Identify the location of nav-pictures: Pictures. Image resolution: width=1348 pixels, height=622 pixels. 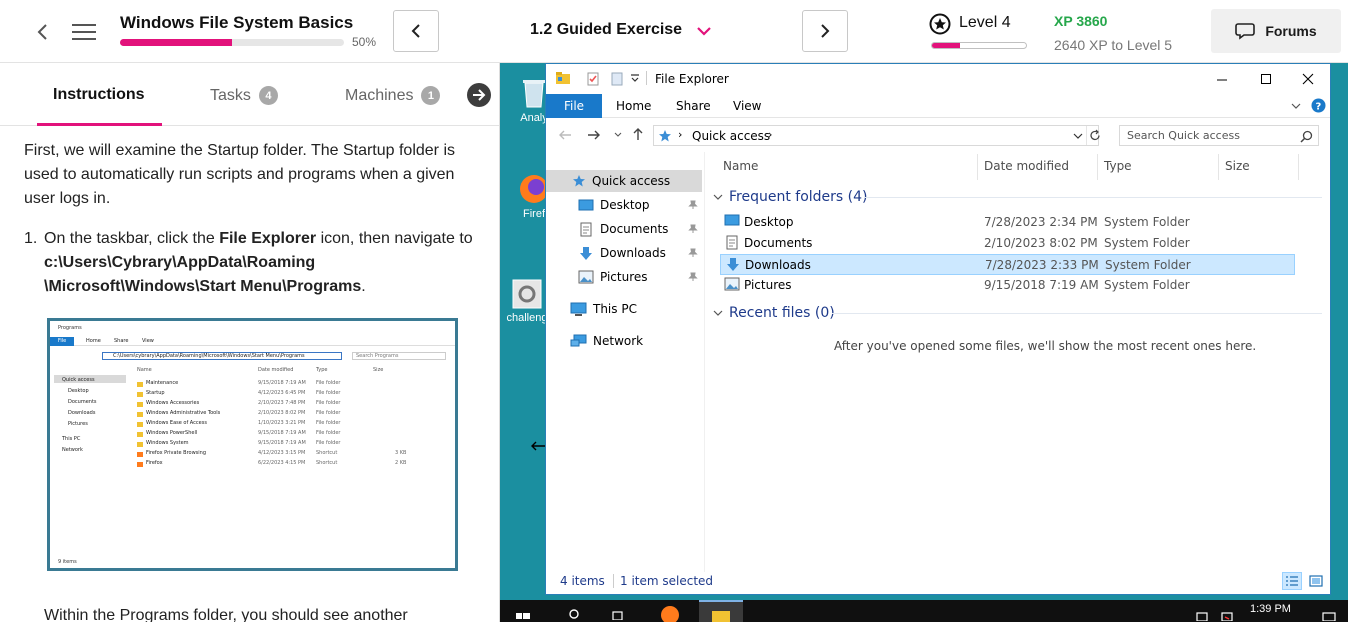
(613, 277).